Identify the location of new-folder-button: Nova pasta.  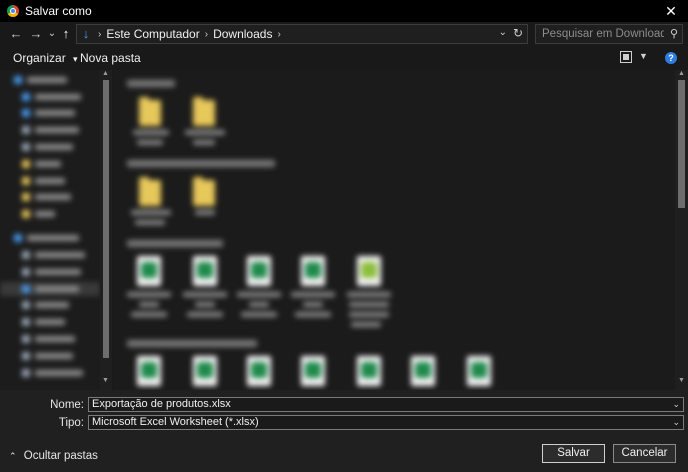
(110, 58).